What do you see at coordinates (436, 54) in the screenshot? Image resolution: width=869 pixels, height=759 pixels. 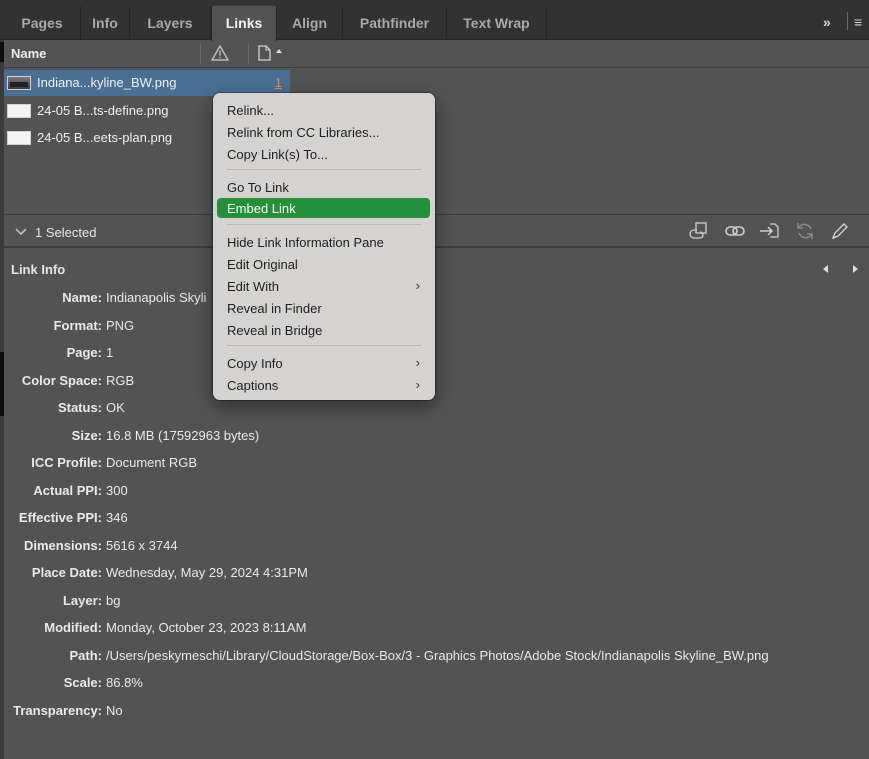 I see `links-column-header: Name` at bounding box center [436, 54].